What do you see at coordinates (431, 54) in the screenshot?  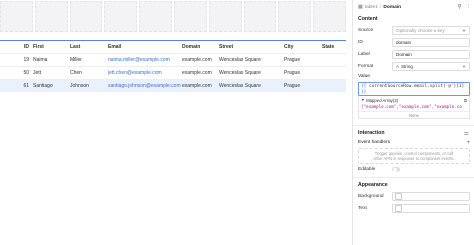 I see `label-input: Domain` at bounding box center [431, 54].